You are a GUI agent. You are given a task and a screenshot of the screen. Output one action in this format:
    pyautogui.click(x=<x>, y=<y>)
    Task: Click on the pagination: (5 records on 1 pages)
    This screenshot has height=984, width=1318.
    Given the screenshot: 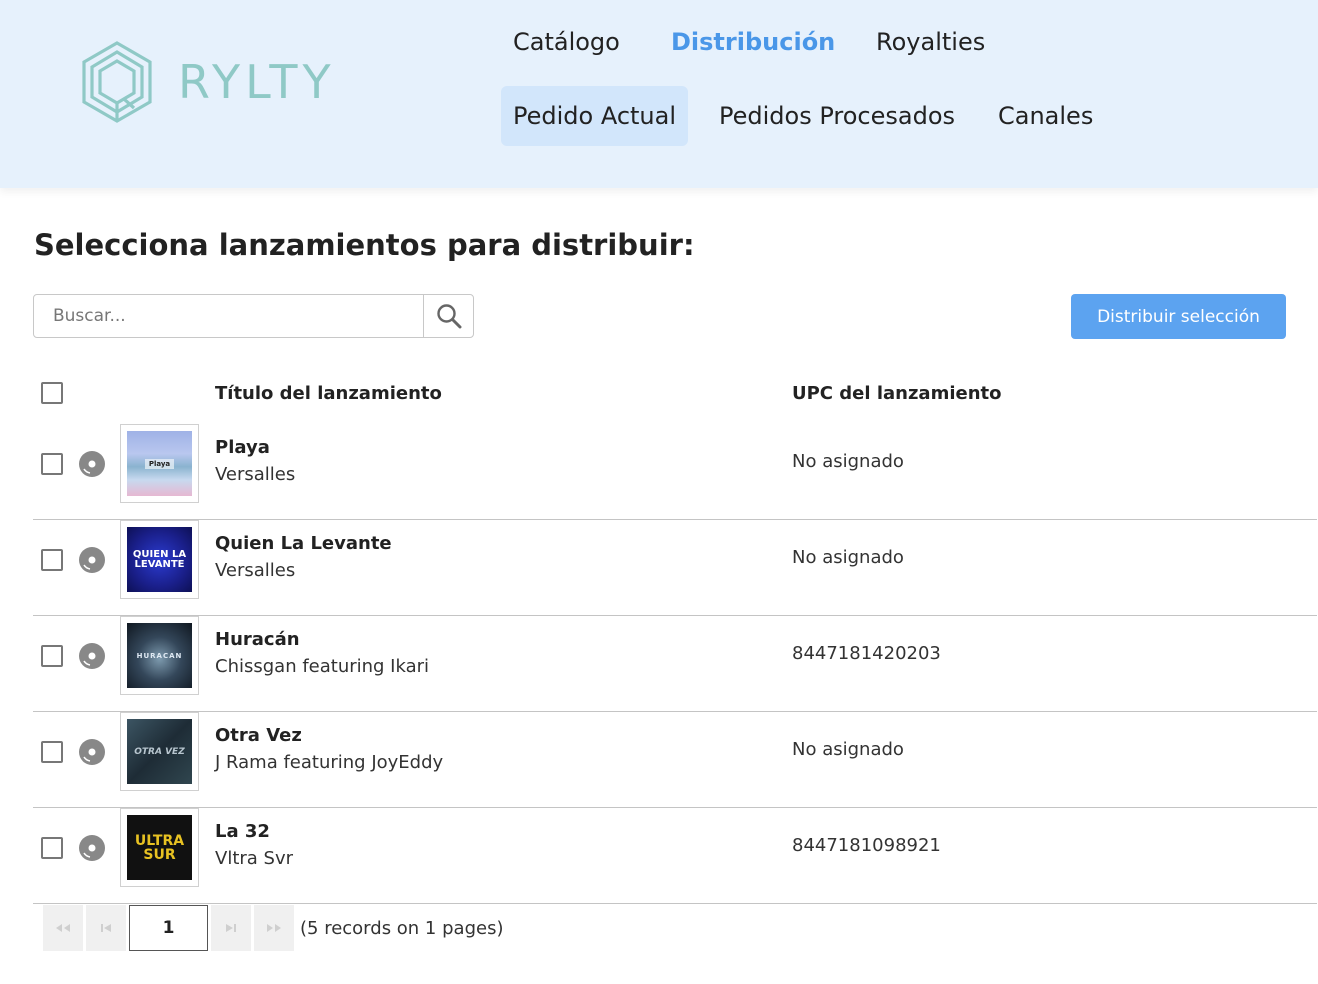 What is the action you would take?
    pyautogui.click(x=273, y=928)
    